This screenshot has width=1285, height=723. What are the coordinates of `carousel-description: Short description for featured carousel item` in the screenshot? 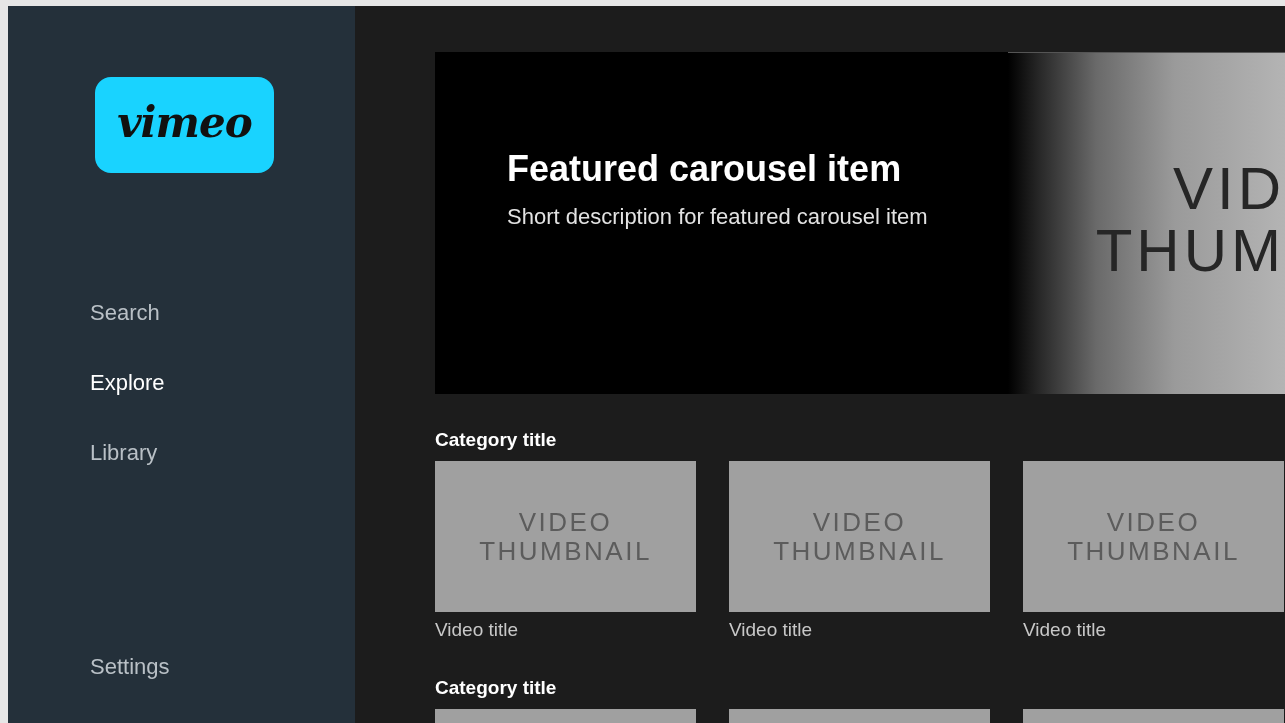 It's located at (718, 217).